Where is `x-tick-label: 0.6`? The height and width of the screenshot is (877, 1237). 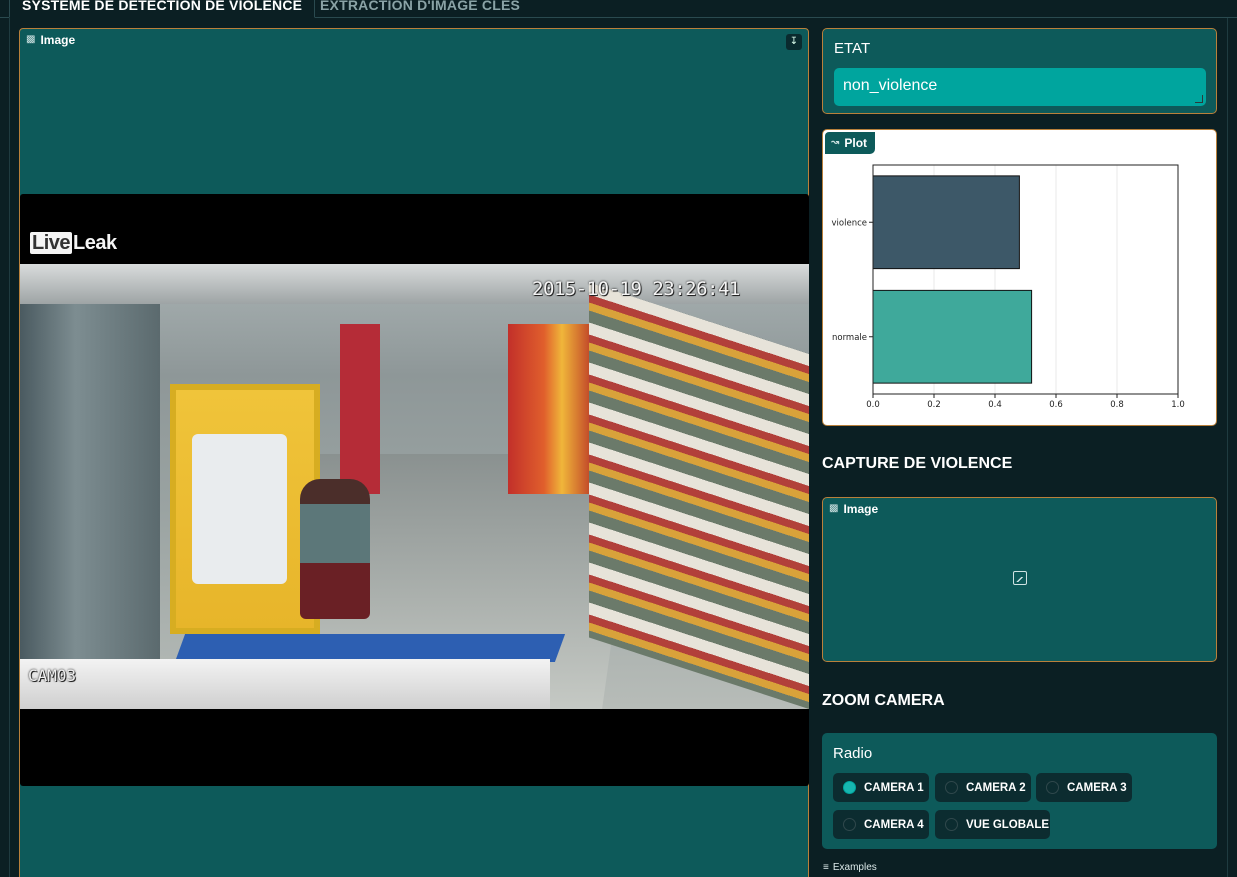 x-tick-label: 0.6 is located at coordinates (1056, 405).